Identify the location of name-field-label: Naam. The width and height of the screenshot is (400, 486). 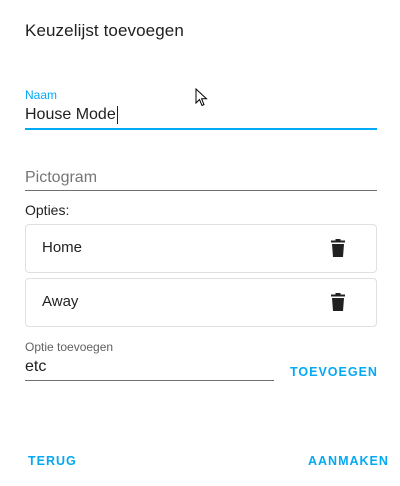
(41, 95).